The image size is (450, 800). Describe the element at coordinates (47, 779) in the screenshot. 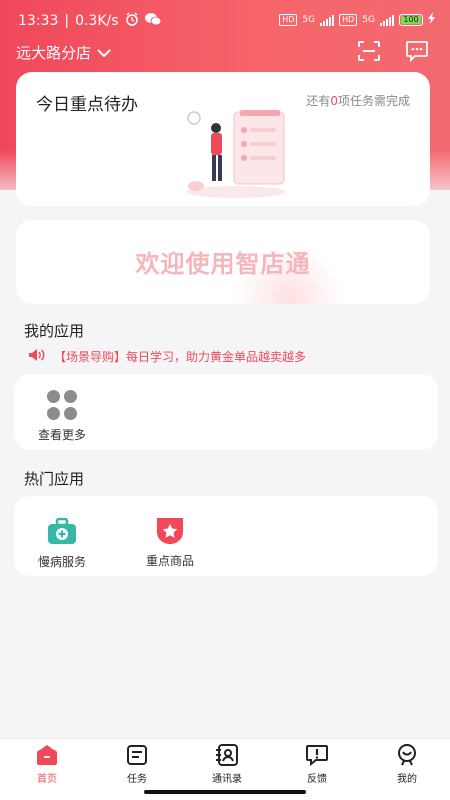

I see `tab-home-label: 首页` at that location.